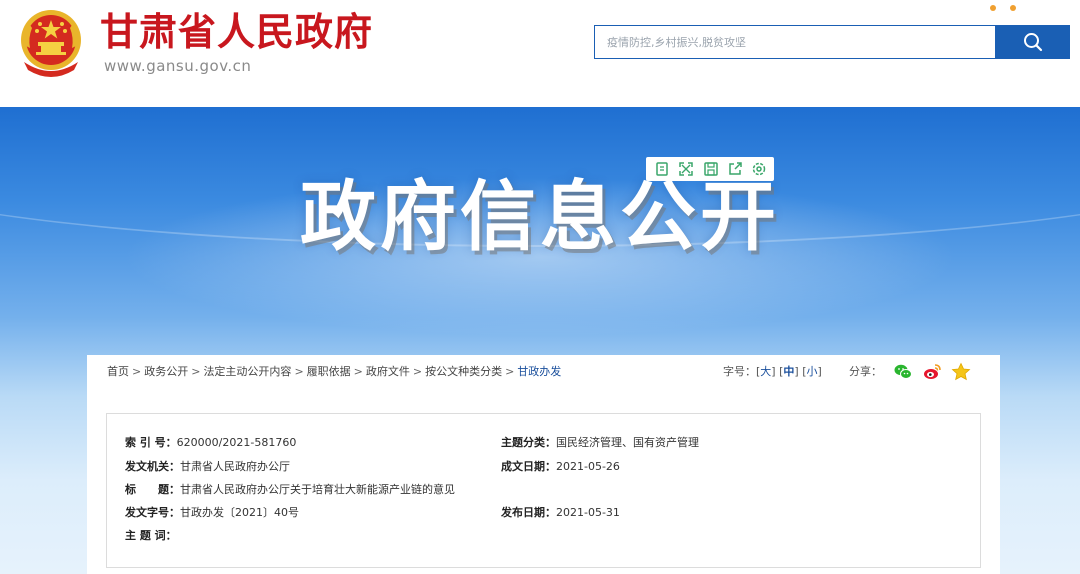 Image resolution: width=1080 pixels, height=574 pixels. I want to click on font-size-large: 大, so click(765, 371).